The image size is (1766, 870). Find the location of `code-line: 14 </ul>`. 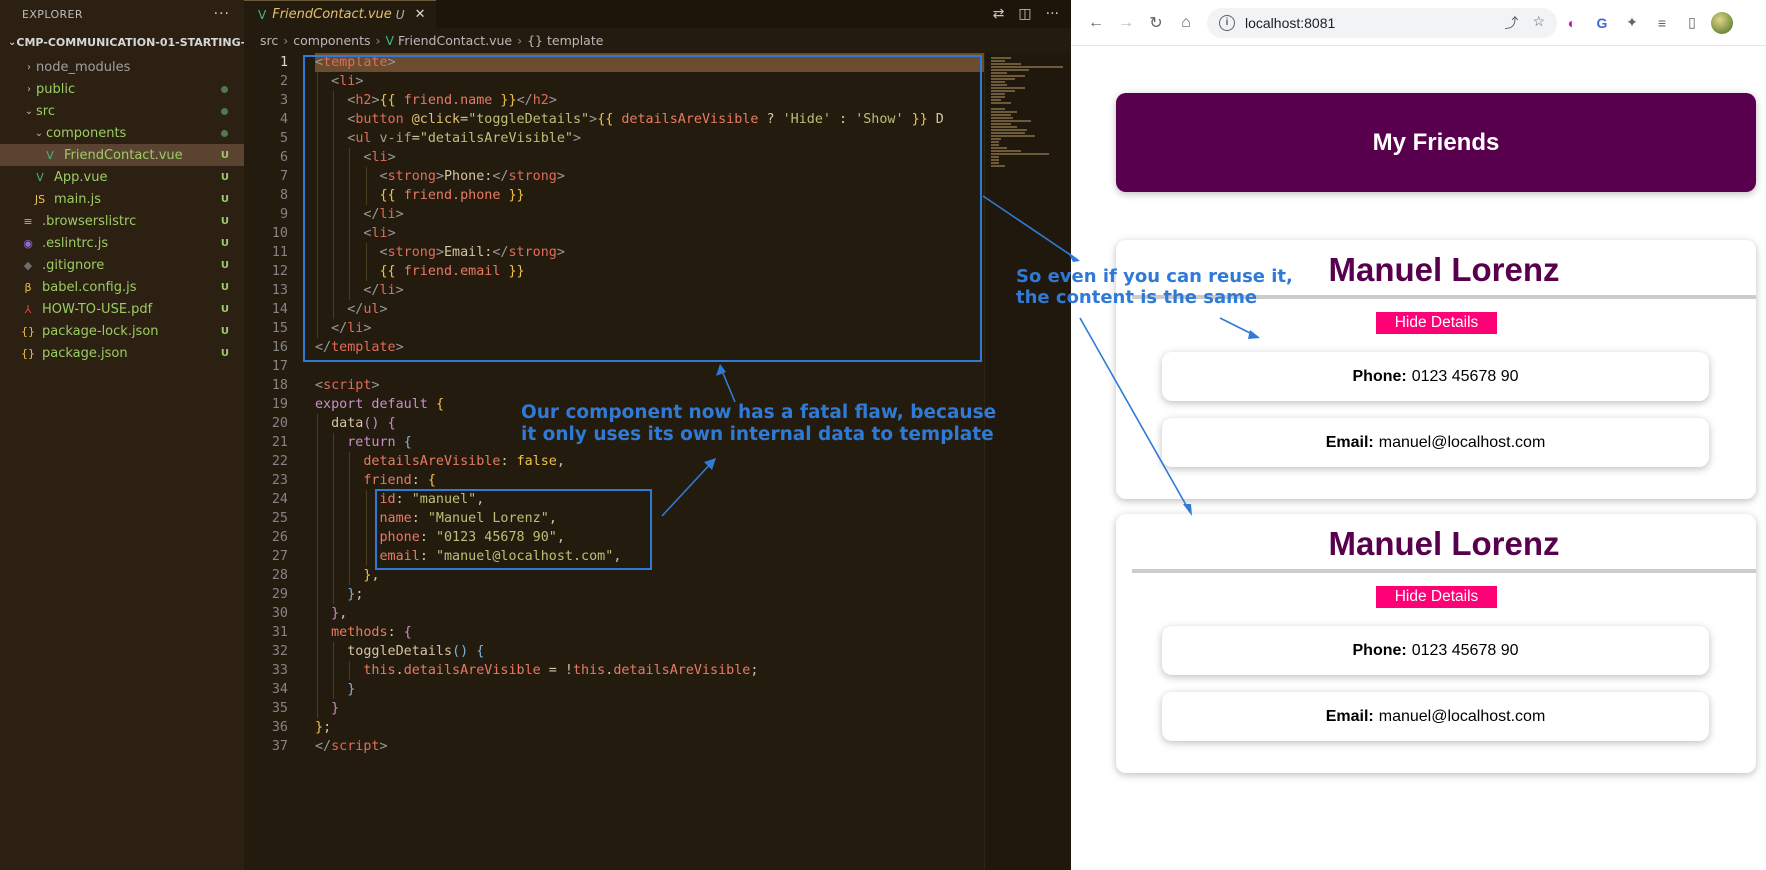

code-line: 14 </ul> is located at coordinates (657, 309).